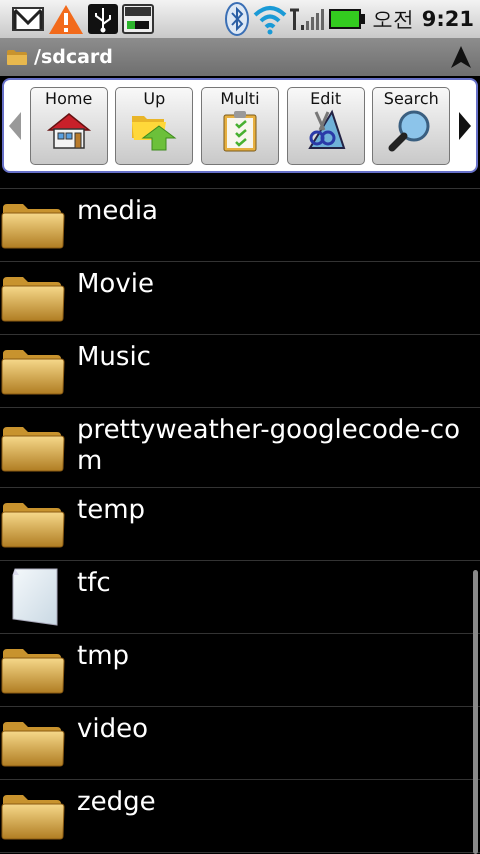  Describe the element at coordinates (461, 57) in the screenshot. I see `navigation-arrow-icon` at that location.